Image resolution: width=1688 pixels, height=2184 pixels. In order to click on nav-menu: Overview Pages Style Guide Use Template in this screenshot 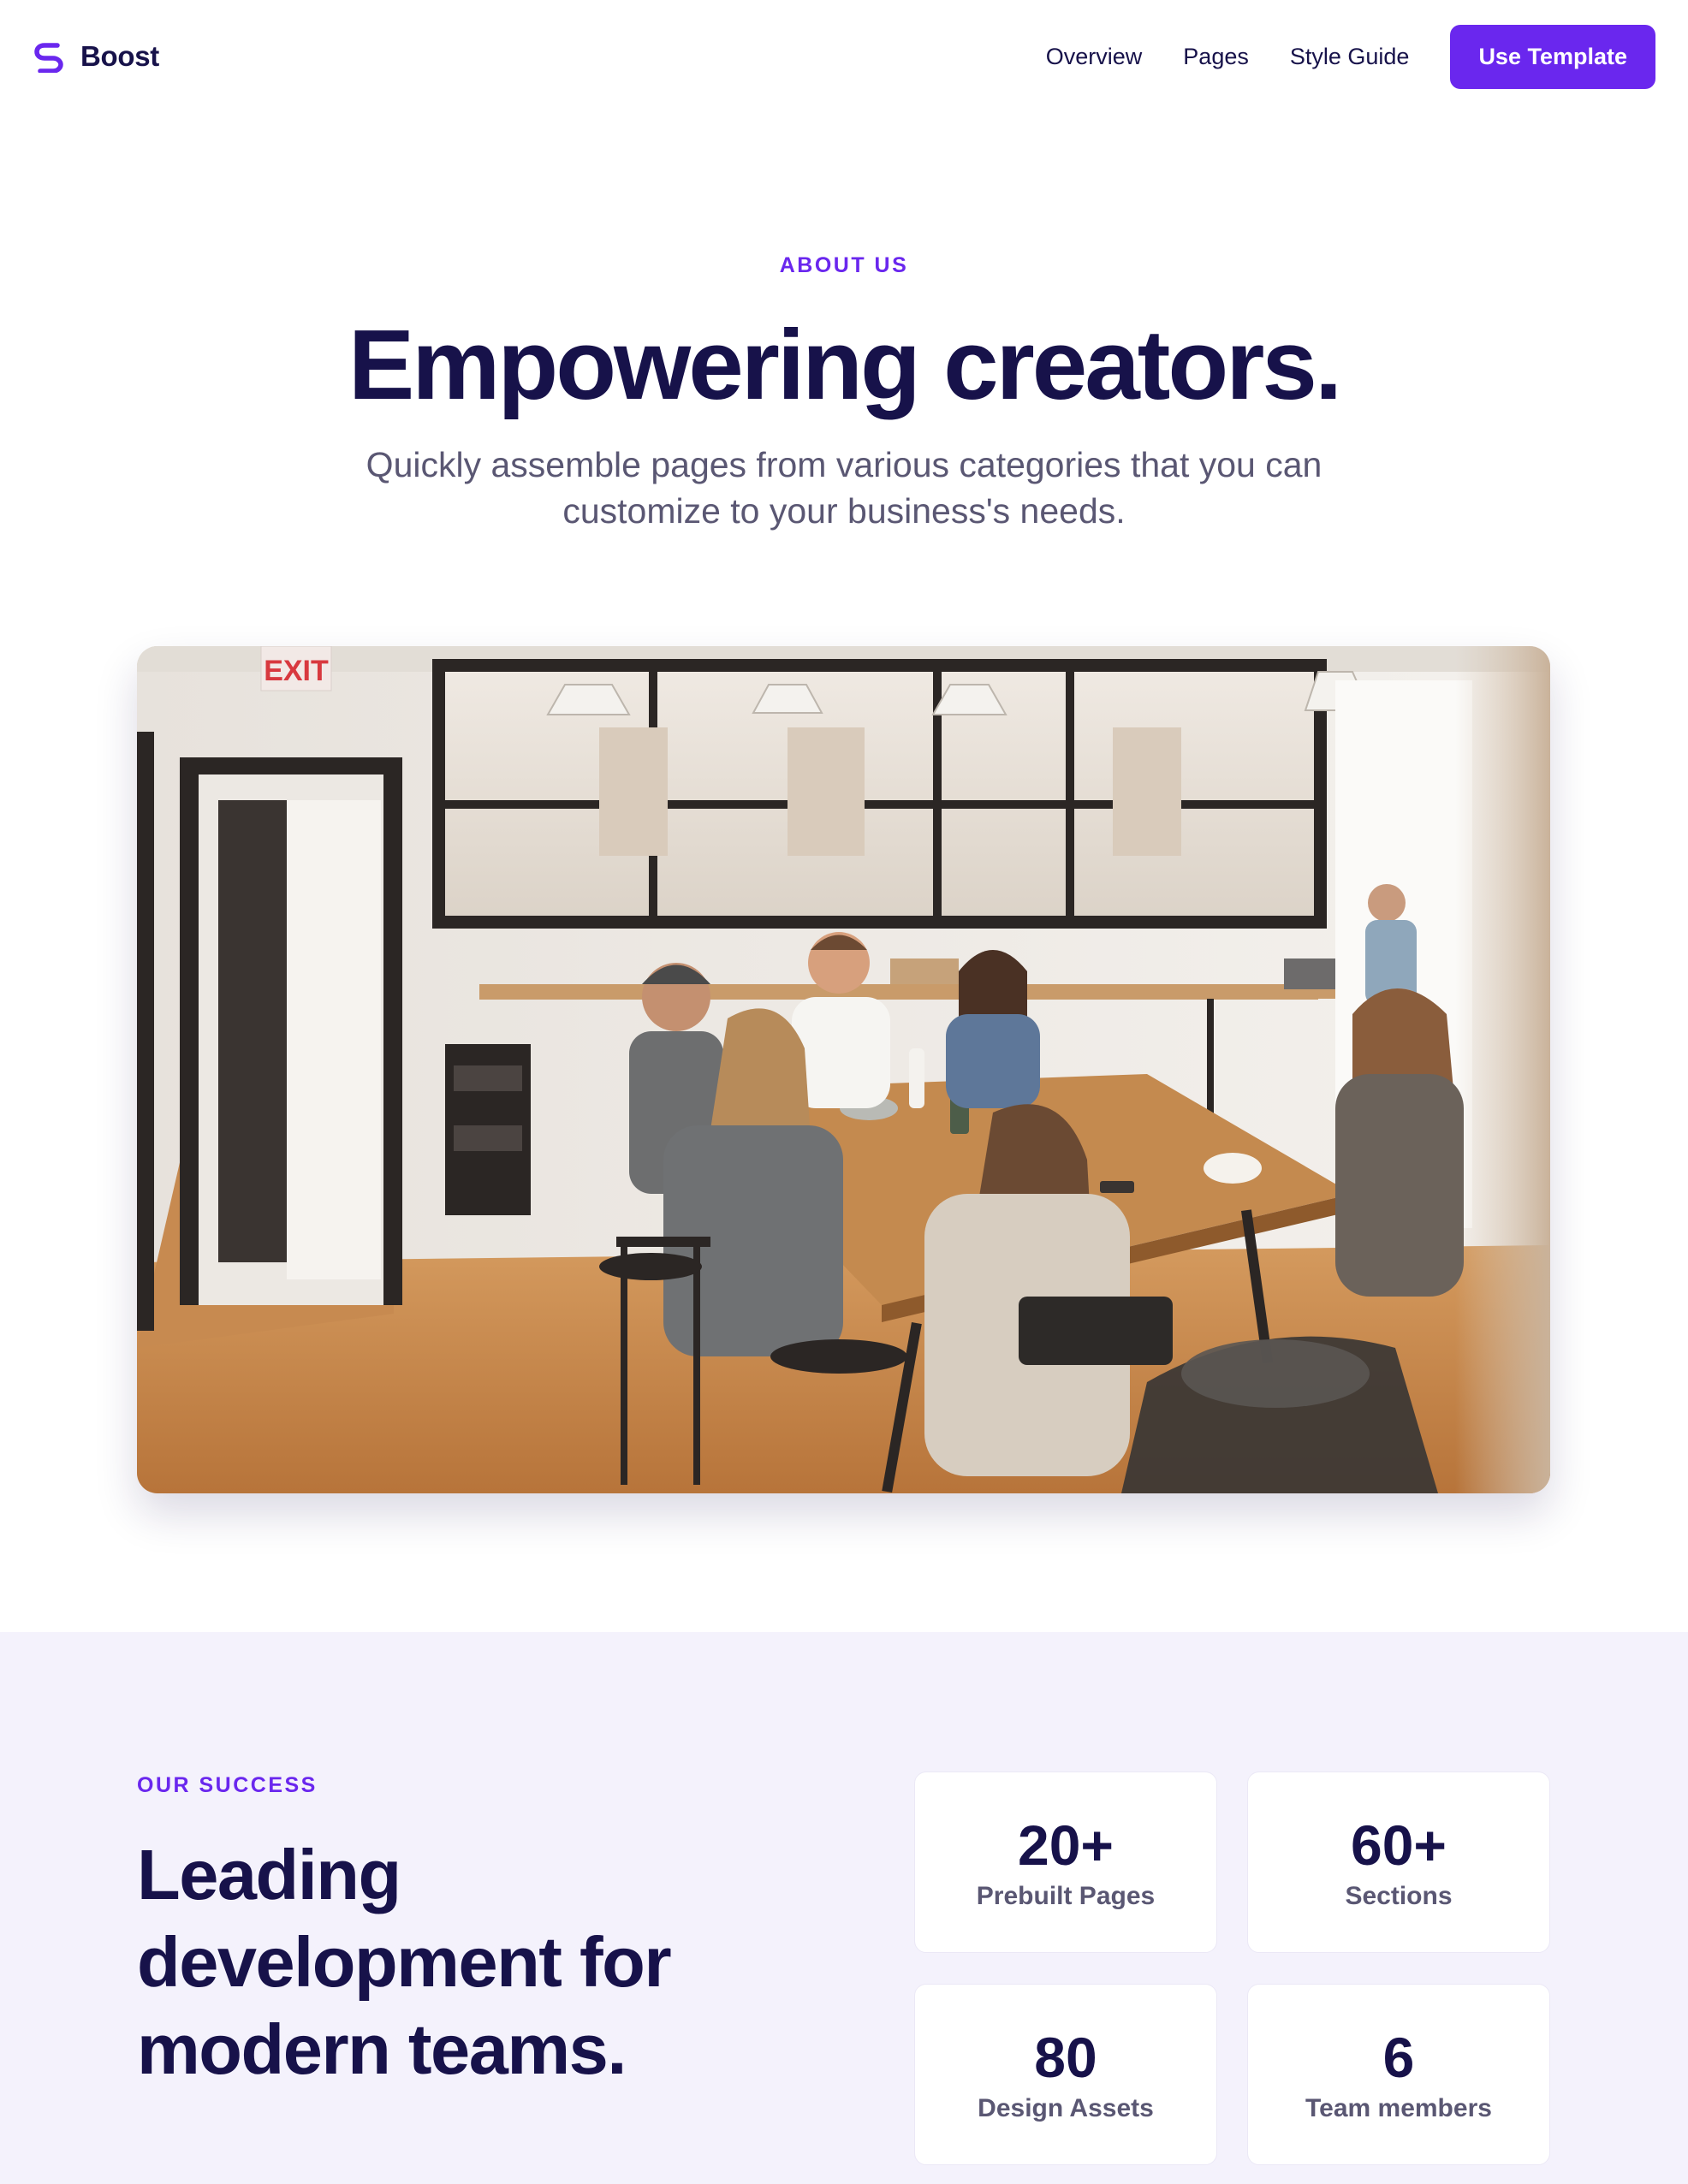, I will do `click(1350, 57)`.